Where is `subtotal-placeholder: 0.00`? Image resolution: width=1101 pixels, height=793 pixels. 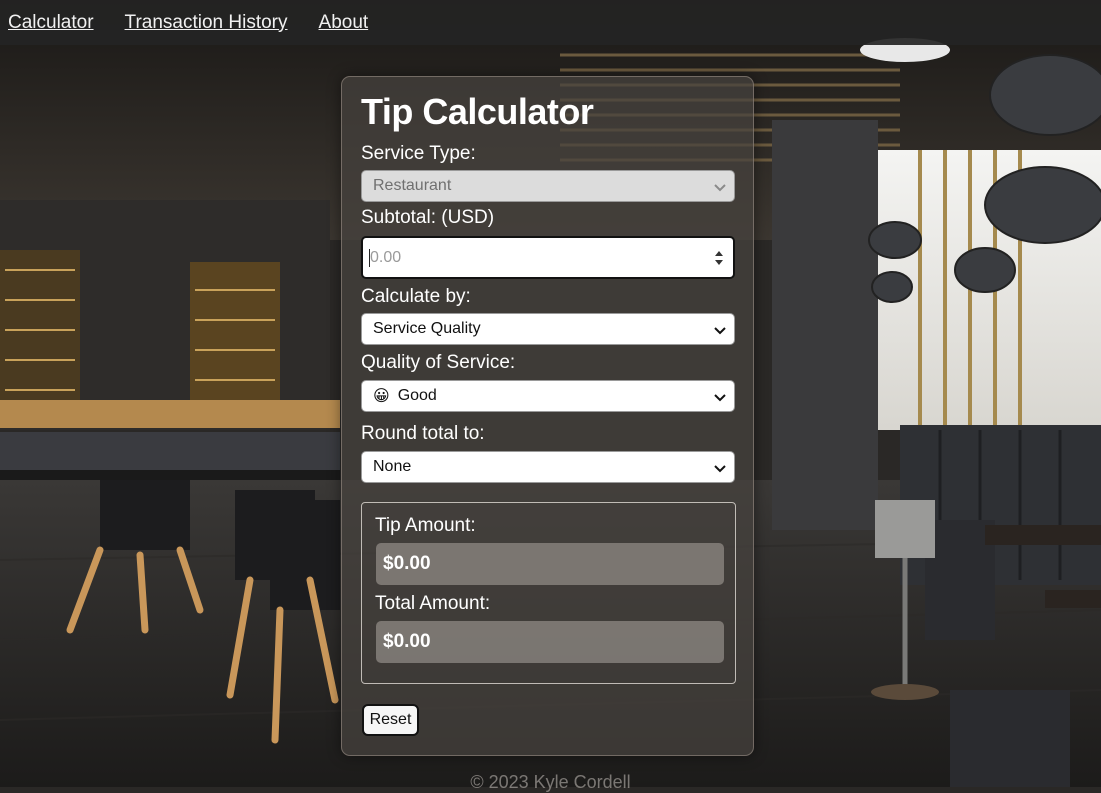
subtotal-placeholder: 0.00 is located at coordinates (386, 257).